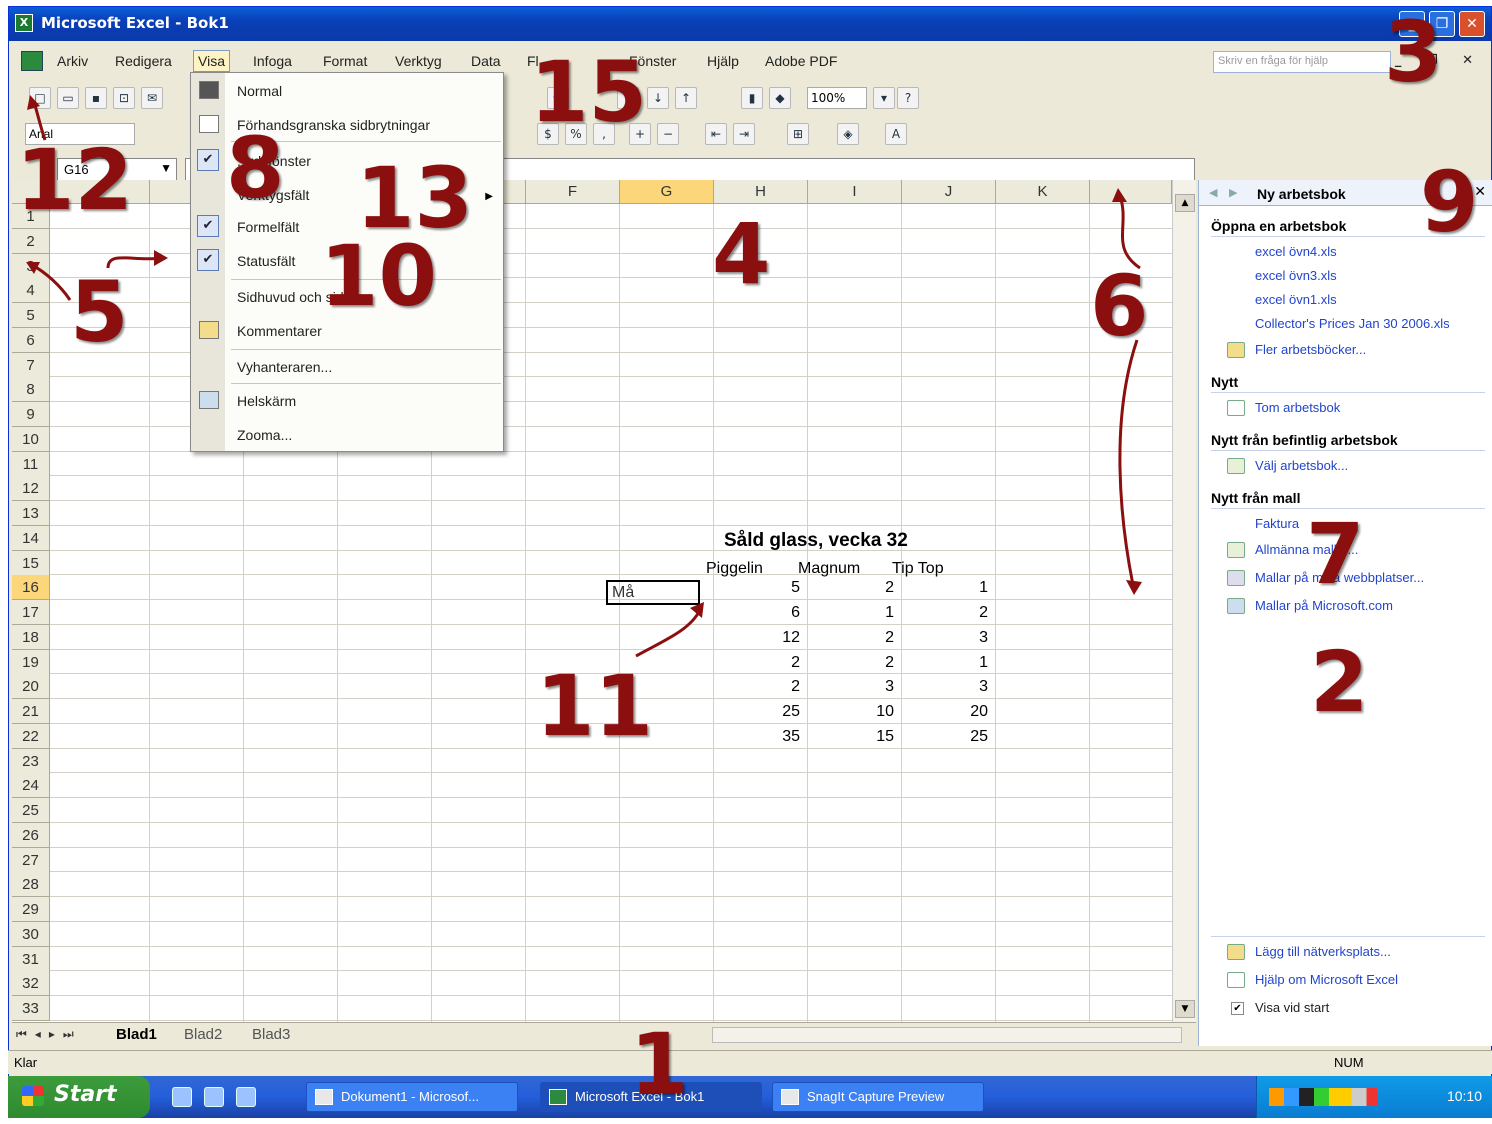 The width and height of the screenshot is (1492, 1124). Describe the element at coordinates (31, 909) in the screenshot. I see `row-header: 29` at that location.